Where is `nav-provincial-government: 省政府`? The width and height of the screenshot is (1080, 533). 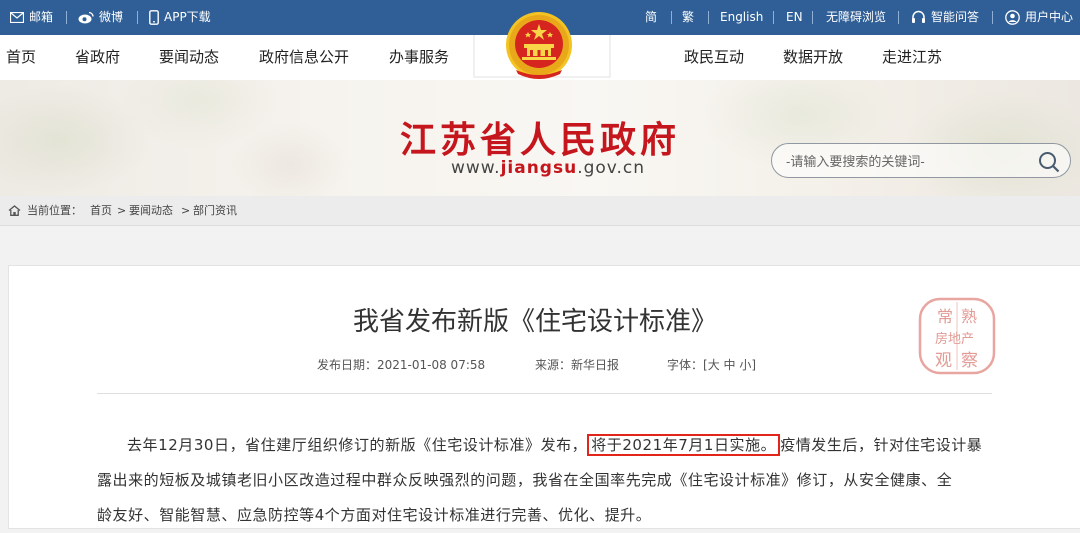 nav-provincial-government: 省政府 is located at coordinates (97, 57).